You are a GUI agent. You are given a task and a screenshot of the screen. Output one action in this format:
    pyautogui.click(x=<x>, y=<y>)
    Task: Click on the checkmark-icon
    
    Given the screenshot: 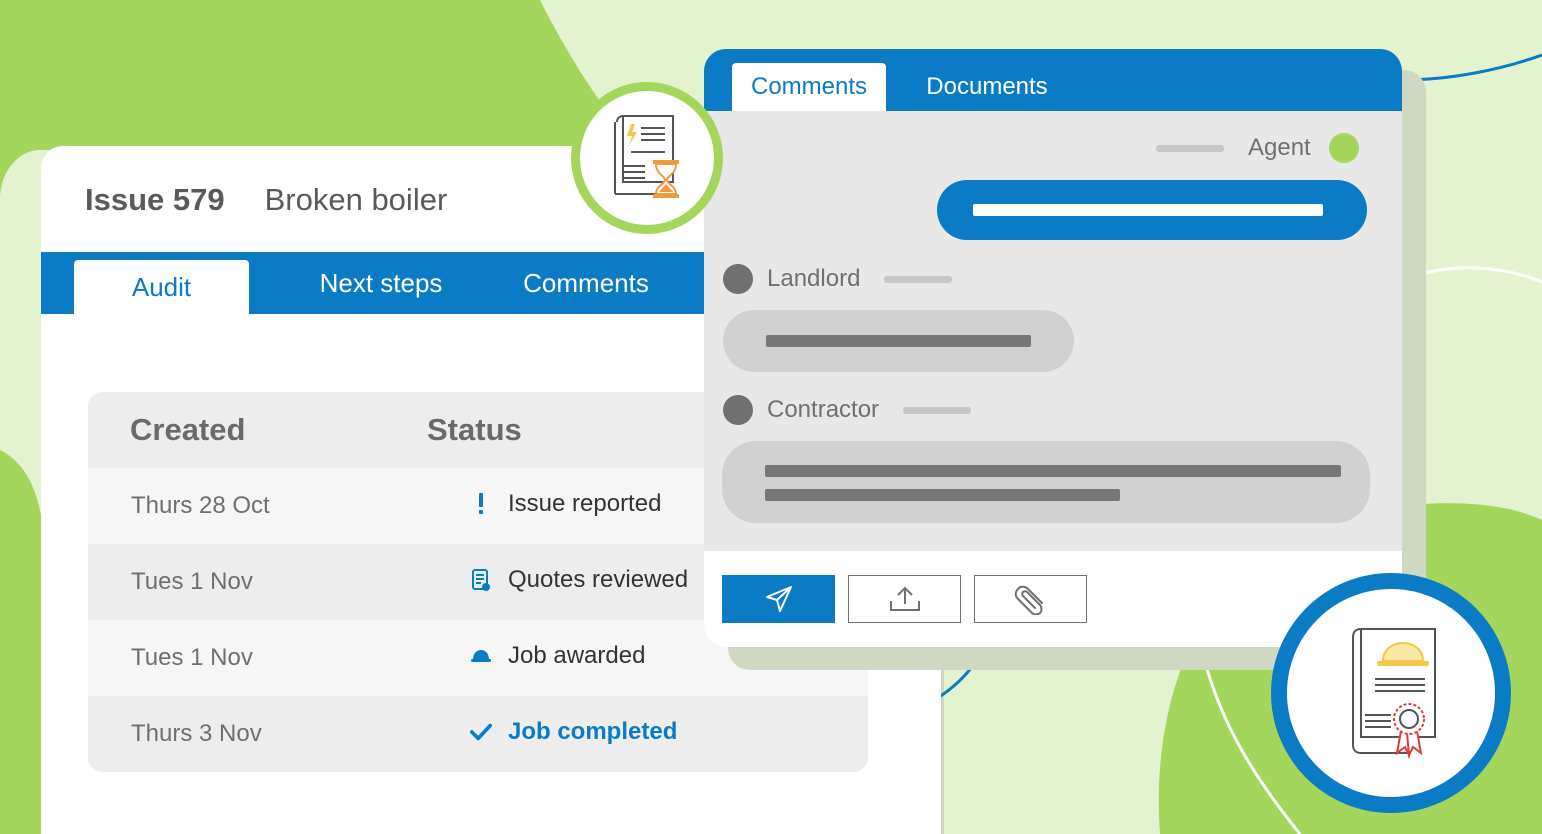 What is the action you would take?
    pyautogui.click(x=481, y=732)
    